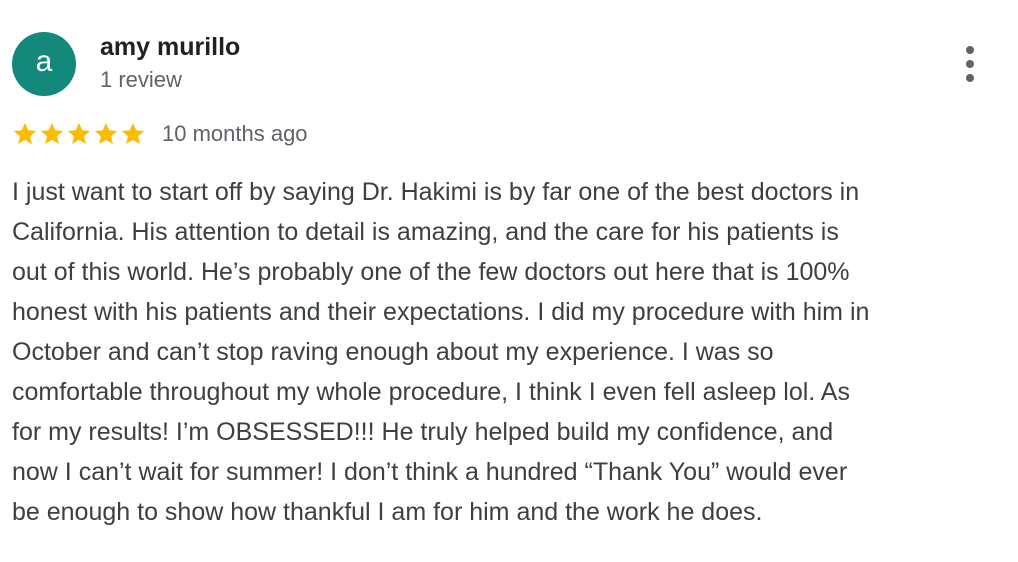  Describe the element at coordinates (160, 134) in the screenshot. I see `rating-row: 10 months ago` at that location.